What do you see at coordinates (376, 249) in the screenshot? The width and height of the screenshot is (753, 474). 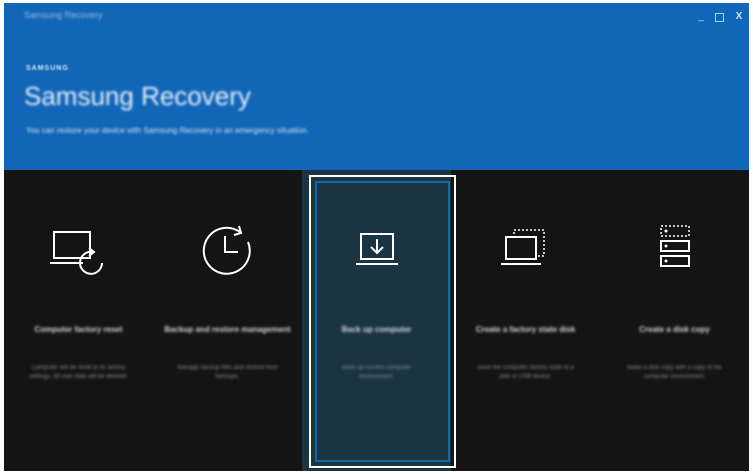 I see `download-laptop-icon` at bounding box center [376, 249].